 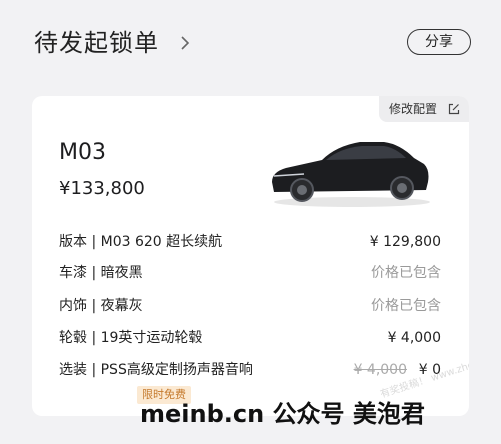 What do you see at coordinates (82, 152) in the screenshot?
I see `model-name: M03` at bounding box center [82, 152].